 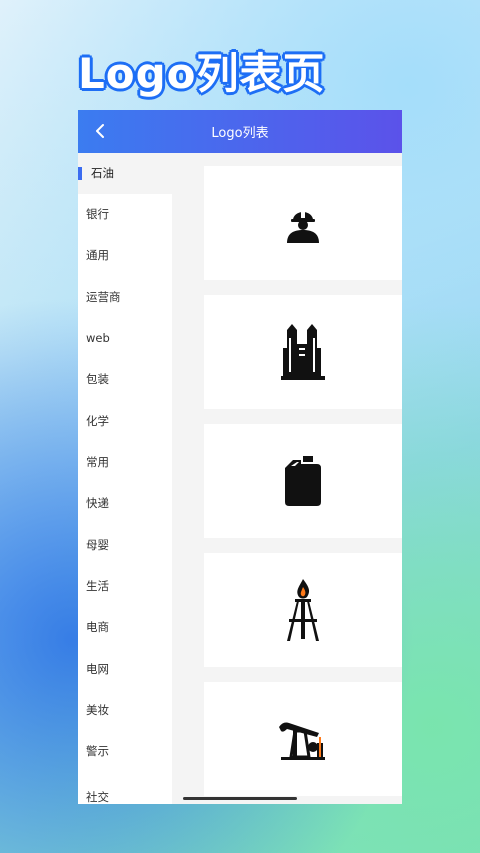 What do you see at coordinates (102, 173) in the screenshot?
I see `sidebar-item-label: 石油` at bounding box center [102, 173].